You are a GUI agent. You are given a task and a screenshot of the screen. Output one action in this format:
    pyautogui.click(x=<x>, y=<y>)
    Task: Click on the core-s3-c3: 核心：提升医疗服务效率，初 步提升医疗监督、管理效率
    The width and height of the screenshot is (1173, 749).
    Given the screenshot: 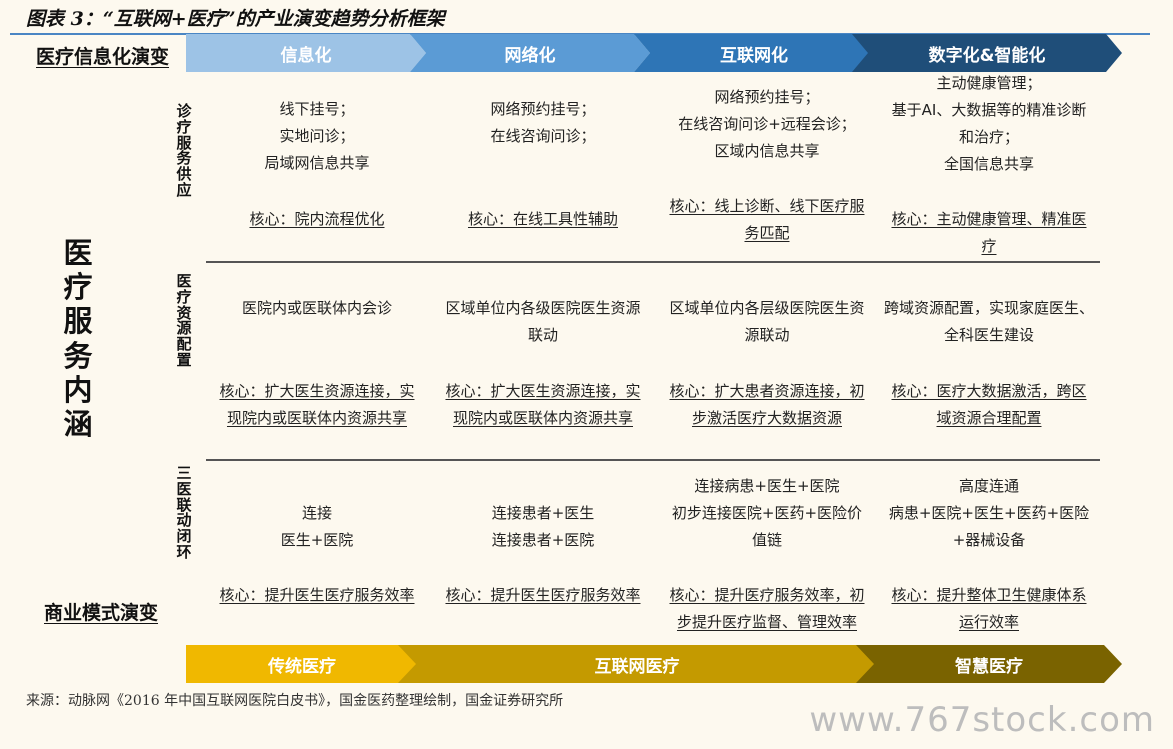 What is the action you would take?
    pyautogui.click(x=767, y=608)
    